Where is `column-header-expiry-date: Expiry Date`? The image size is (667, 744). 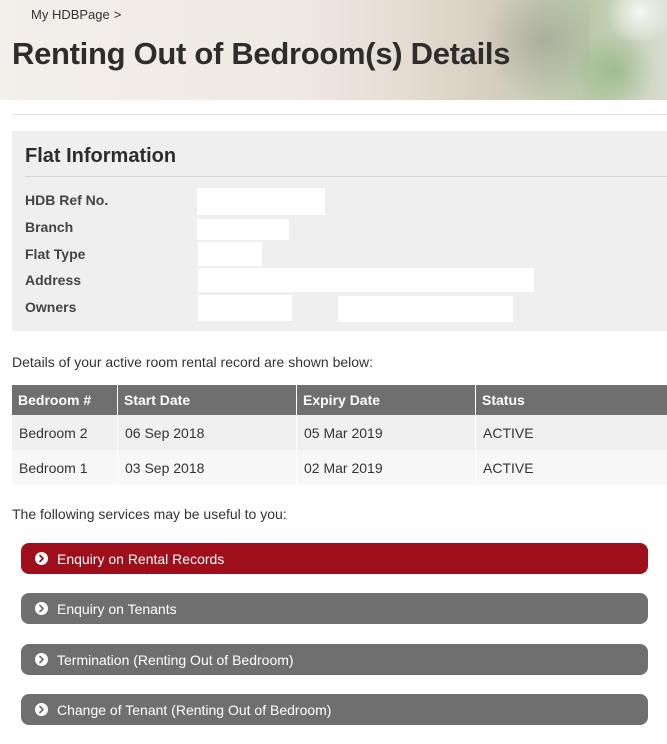
column-header-expiry-date: Expiry Date is located at coordinates (386, 400).